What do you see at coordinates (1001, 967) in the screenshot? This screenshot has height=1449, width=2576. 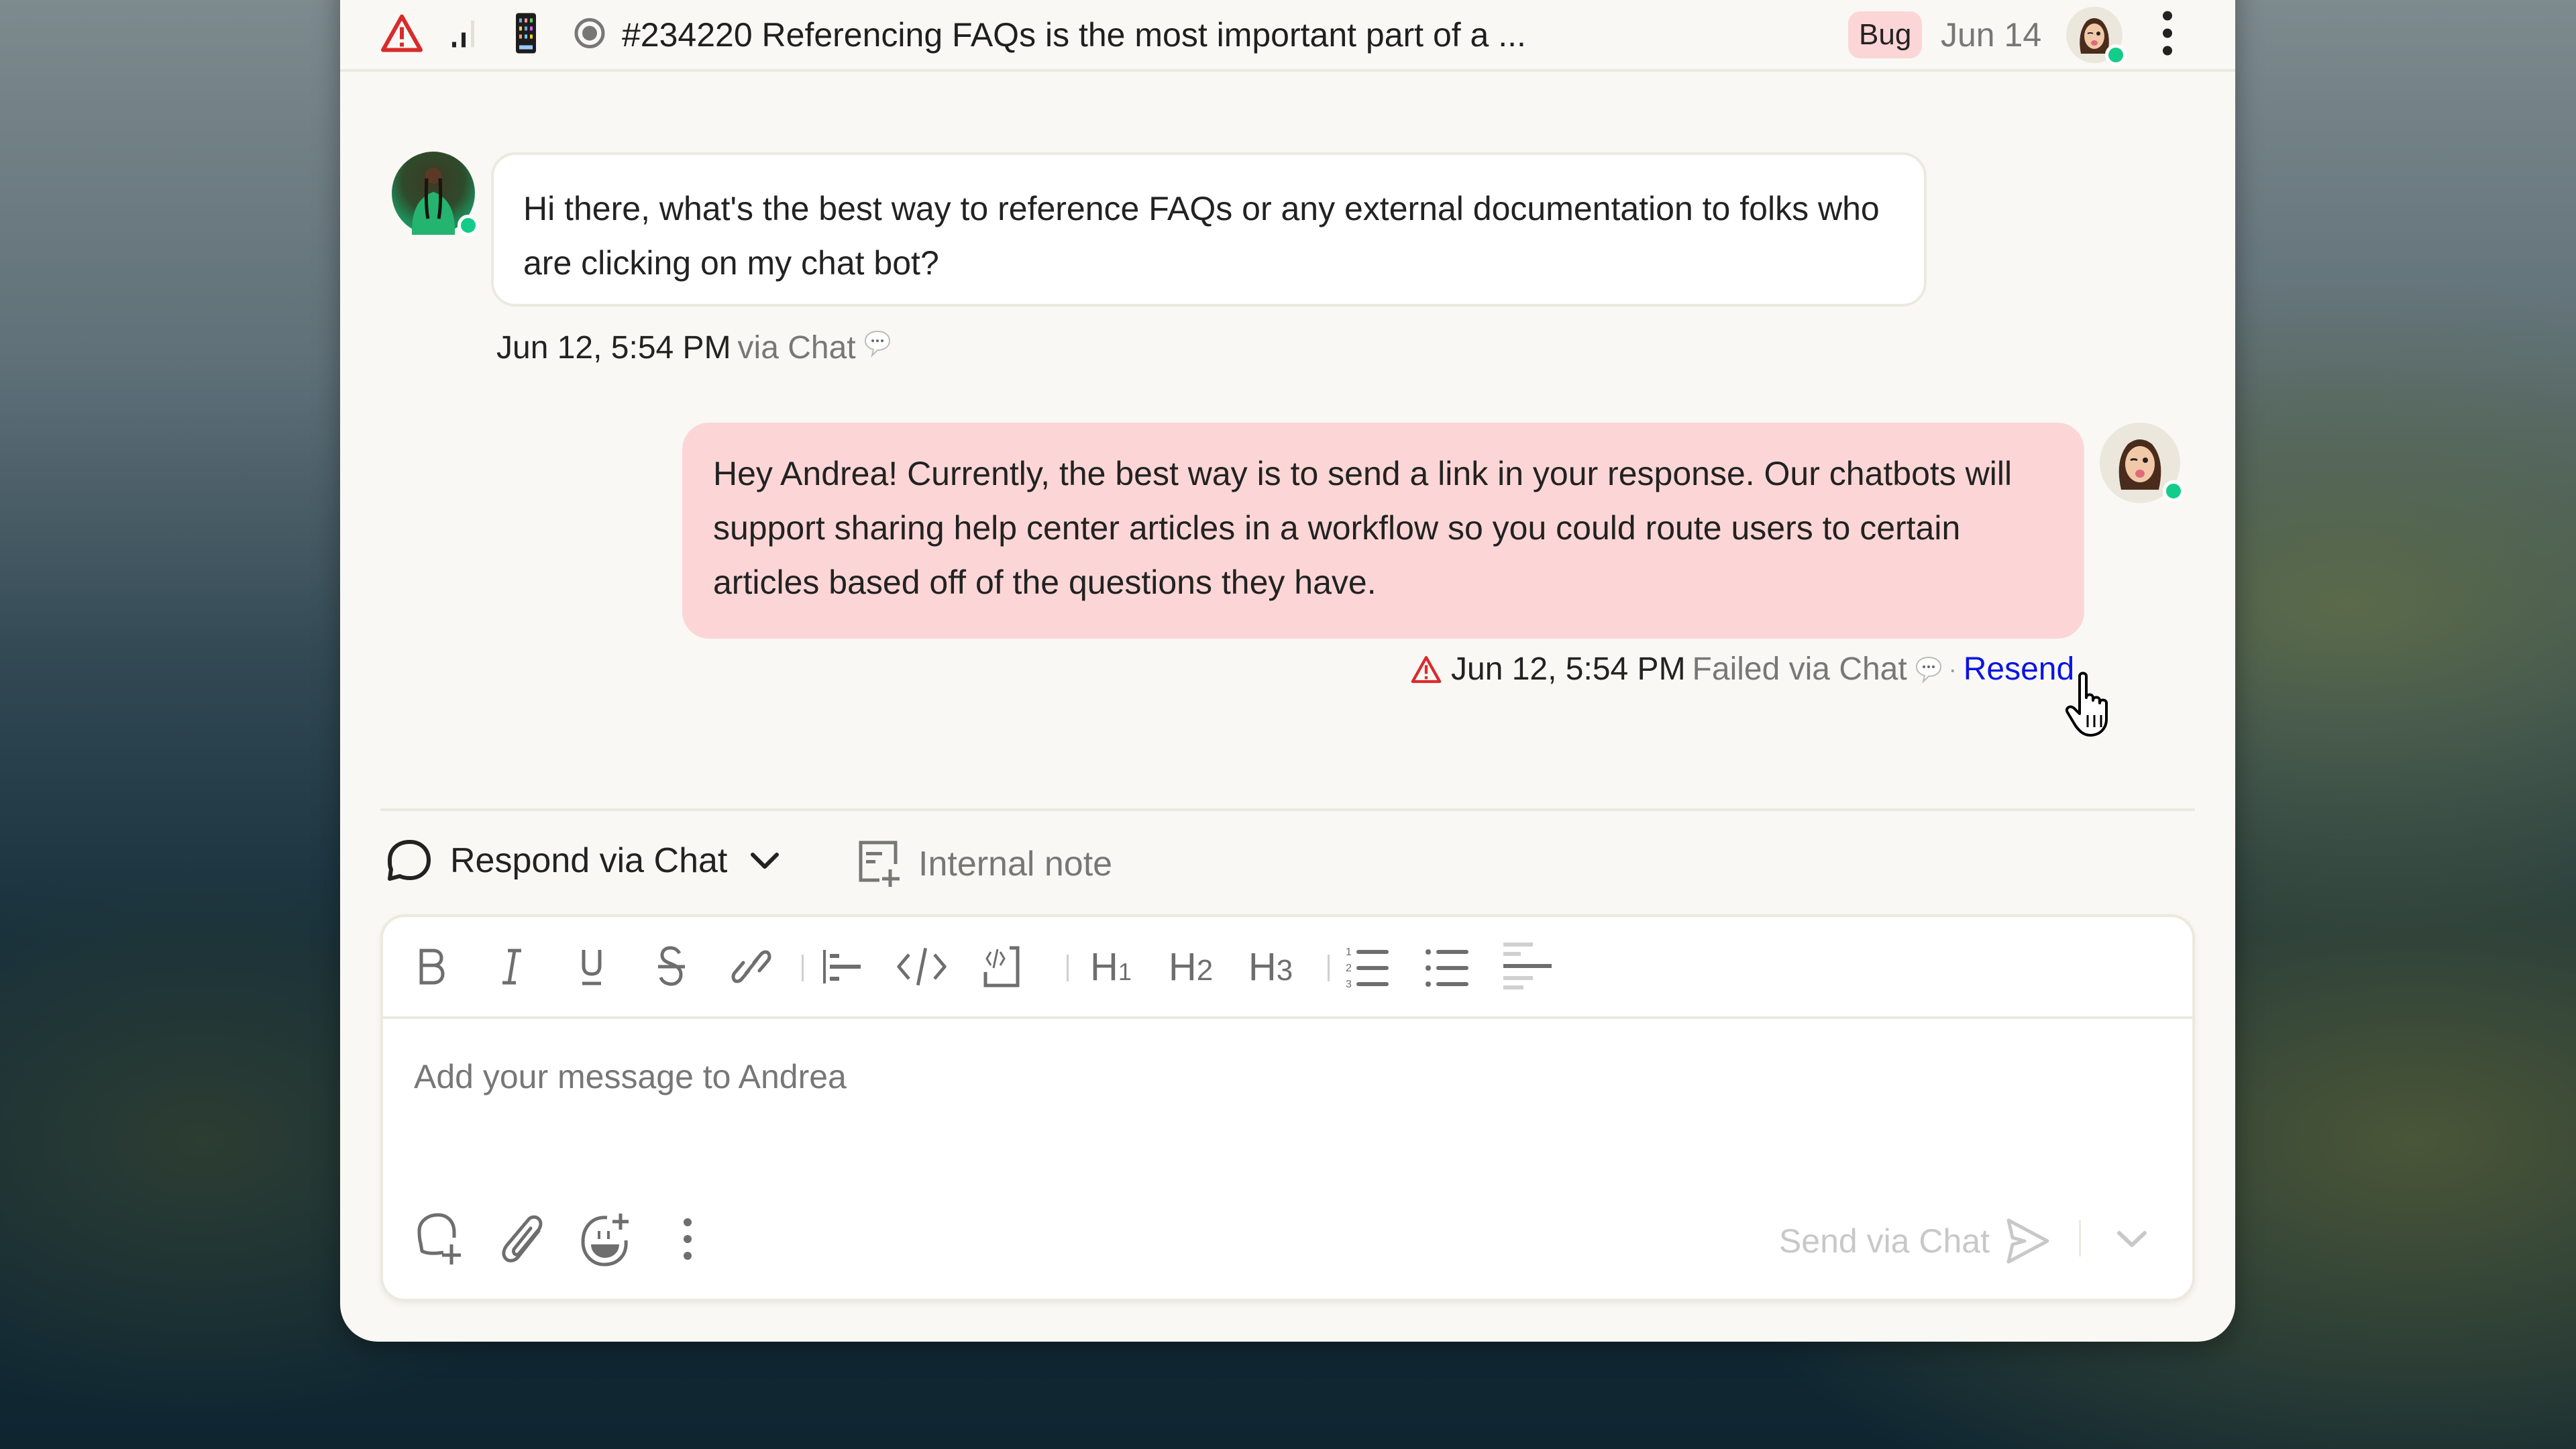 I see `code-block-icon` at bounding box center [1001, 967].